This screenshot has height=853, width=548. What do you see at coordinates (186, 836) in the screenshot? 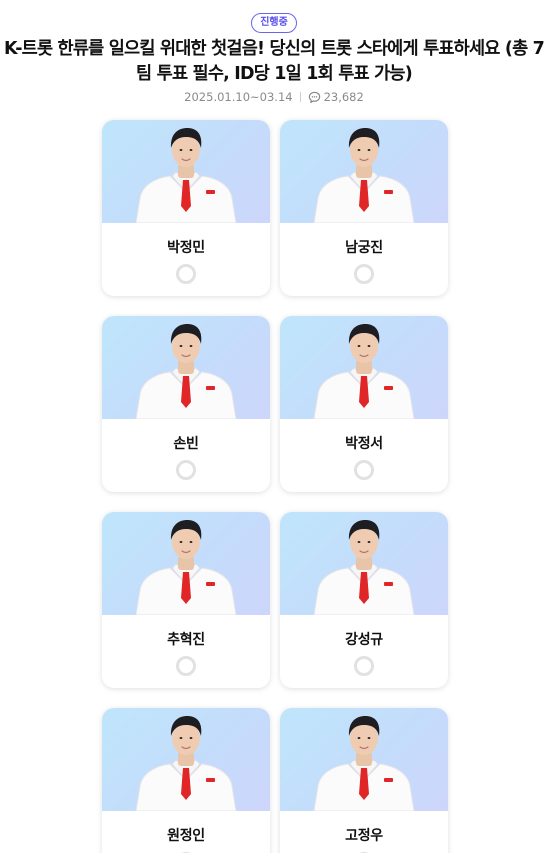
I see `candidate-name: 원정인` at bounding box center [186, 836].